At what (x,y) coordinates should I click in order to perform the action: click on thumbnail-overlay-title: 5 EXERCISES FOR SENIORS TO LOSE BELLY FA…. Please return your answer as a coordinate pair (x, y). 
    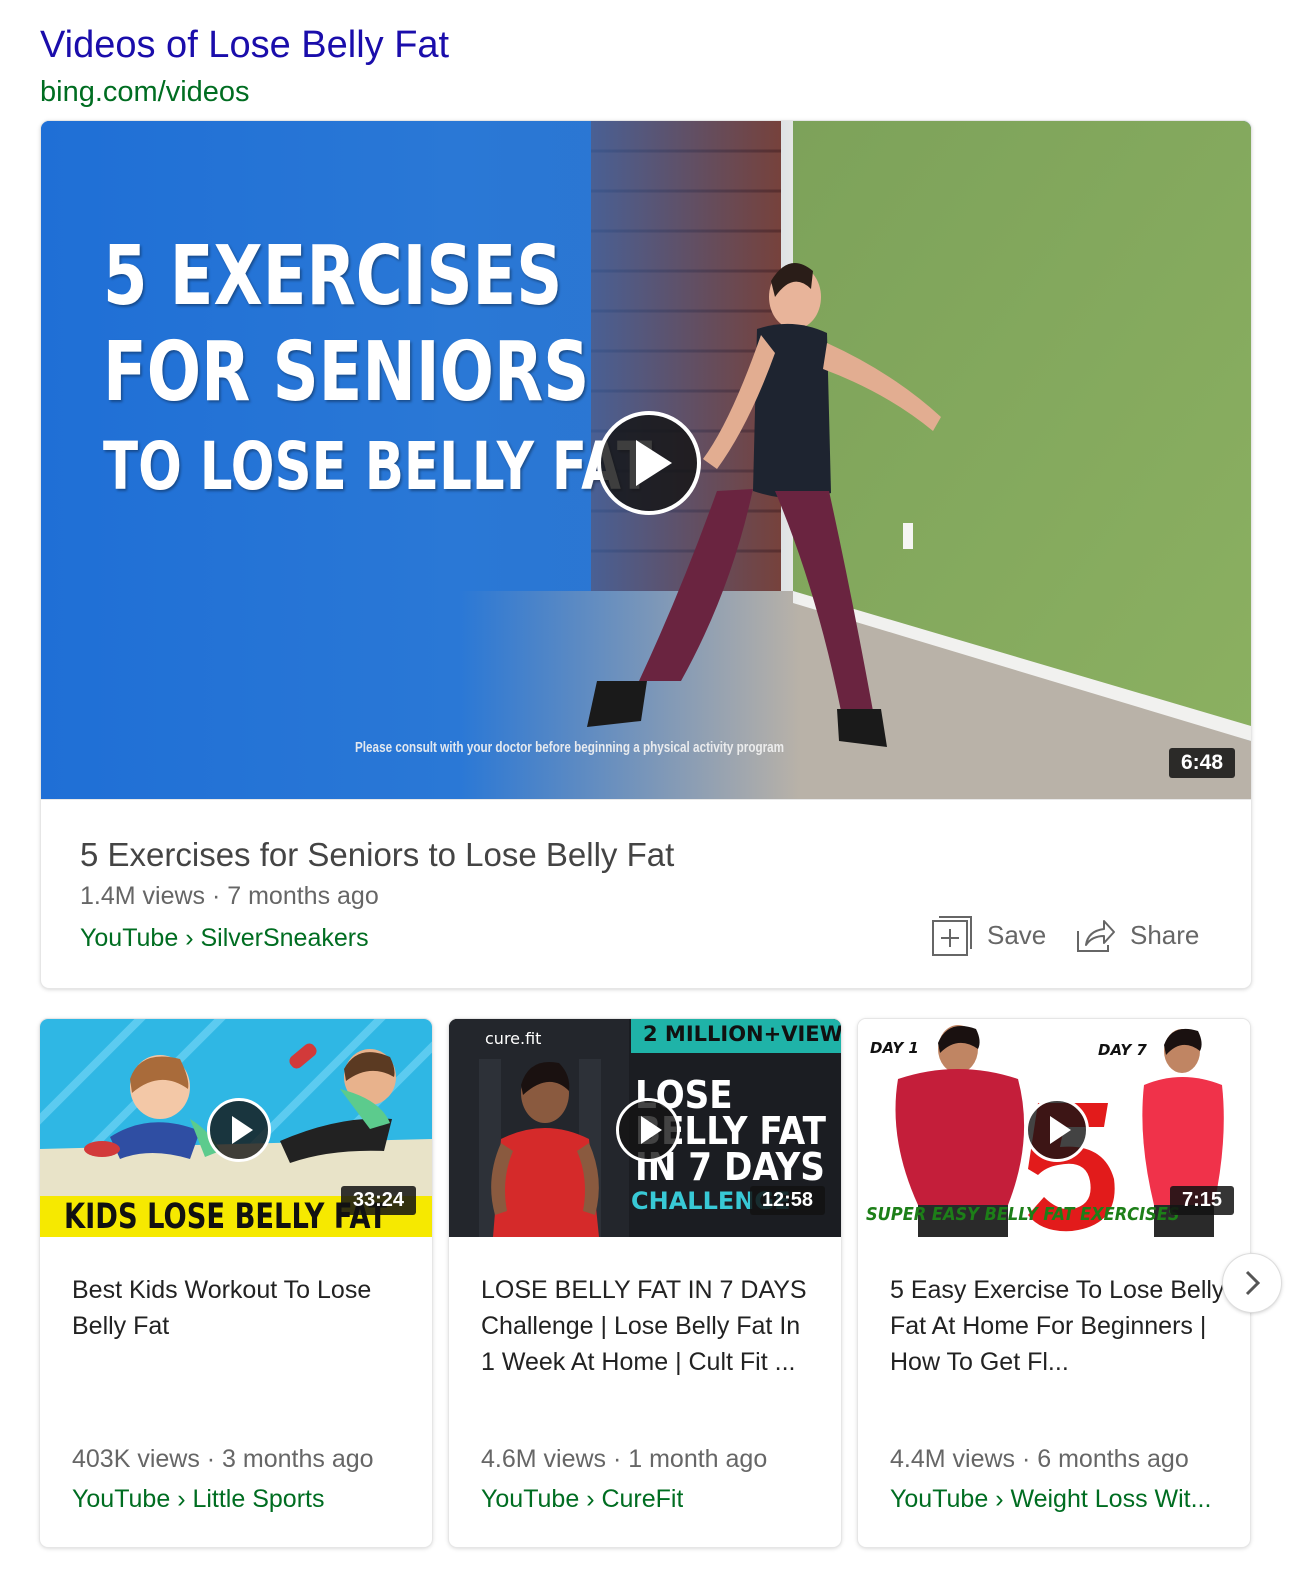
    Looking at the image, I should click on (377, 371).